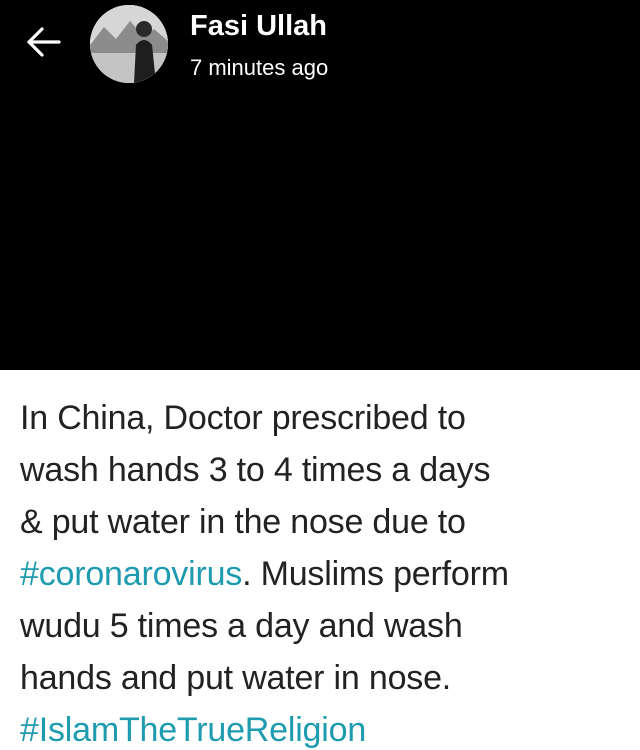 This screenshot has height=750, width=640. Describe the element at coordinates (320, 50) in the screenshot. I see `post-header: Fasi Ullah 7 minutes ago` at that location.